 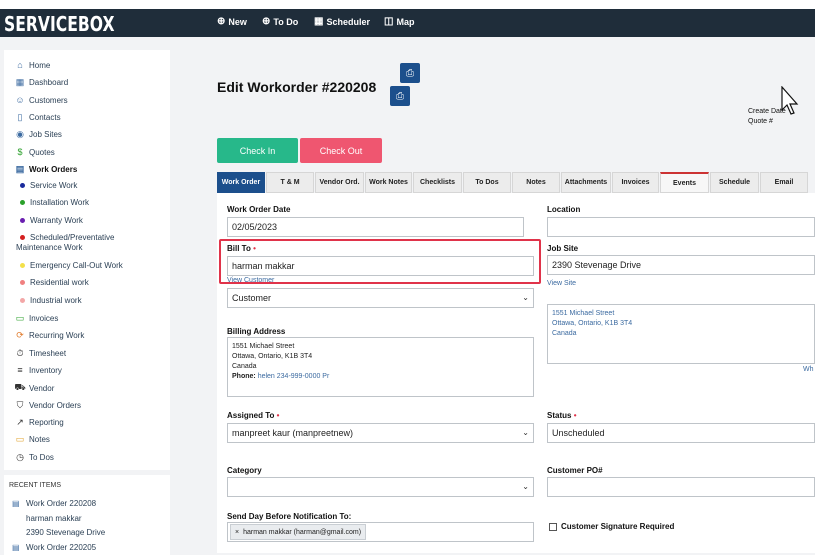 I want to click on list-icon: ≡, so click(x=20, y=370).